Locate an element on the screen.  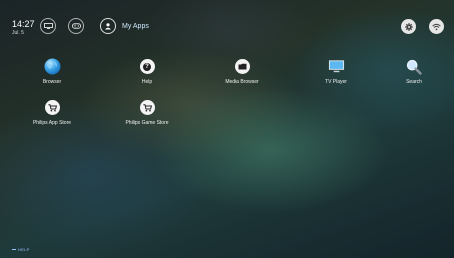
gear-icon is located at coordinates (408, 26).